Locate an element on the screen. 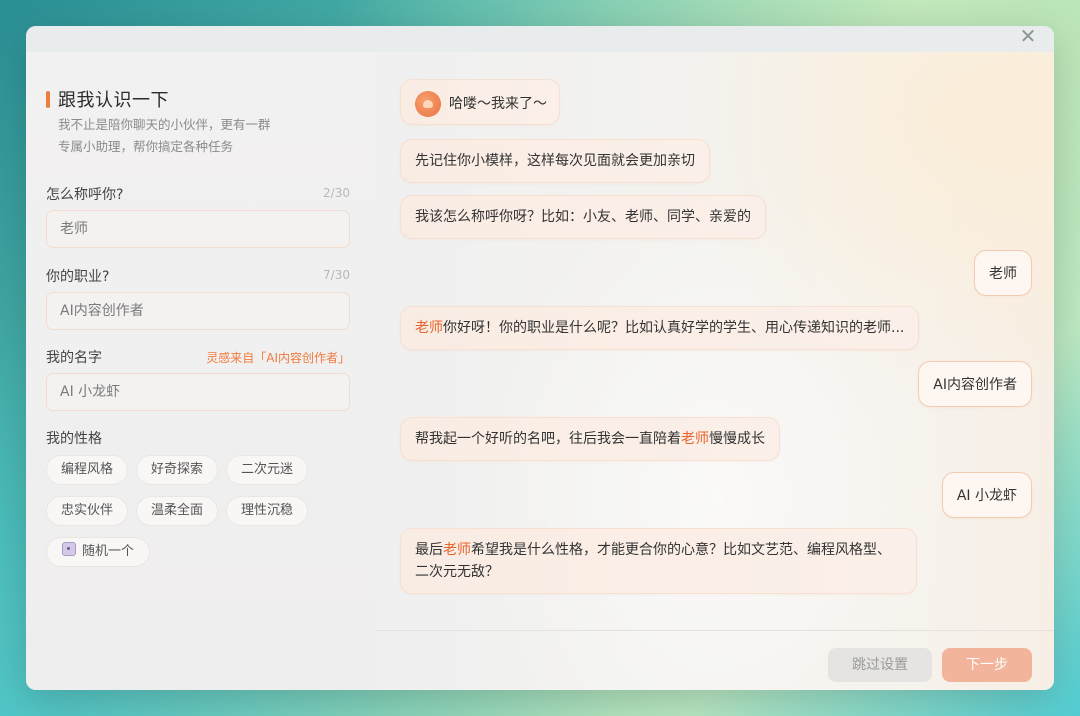 The height and width of the screenshot is (716, 1080). job-input: AI内容创作者 is located at coordinates (198, 311).